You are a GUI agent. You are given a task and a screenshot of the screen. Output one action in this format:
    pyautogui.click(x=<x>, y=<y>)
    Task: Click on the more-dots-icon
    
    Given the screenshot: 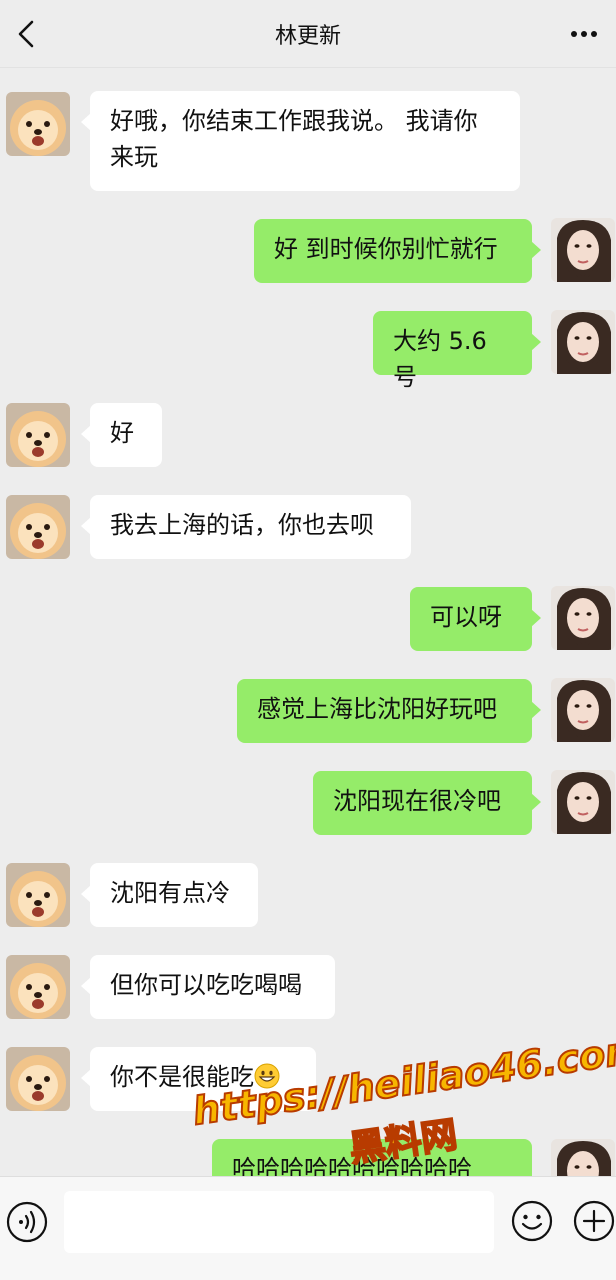 What is the action you would take?
    pyautogui.click(x=584, y=34)
    